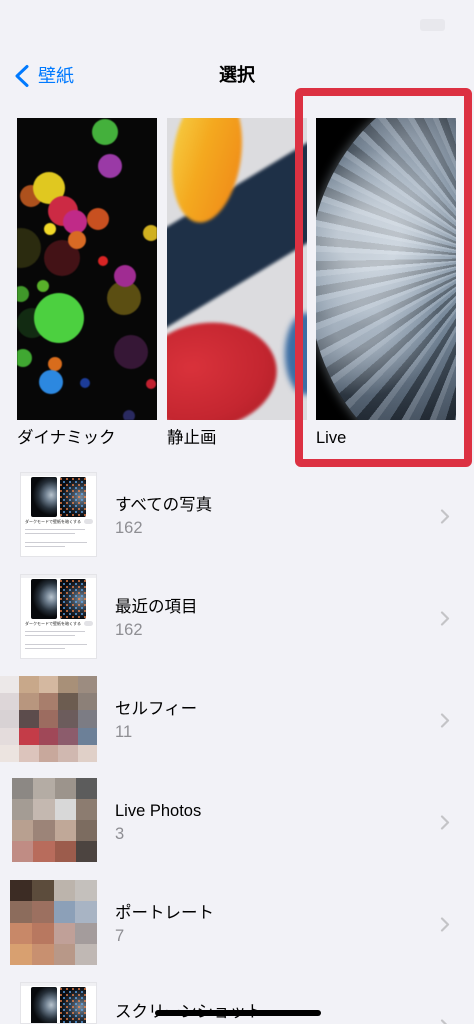  What do you see at coordinates (237, 931) in the screenshot?
I see `album-row-portraits: ポートレート 7` at bounding box center [237, 931].